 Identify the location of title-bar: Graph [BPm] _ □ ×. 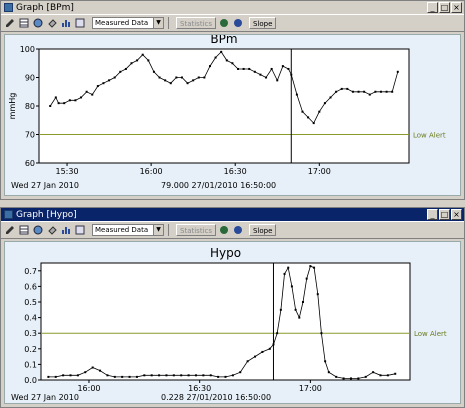
(232, 8).